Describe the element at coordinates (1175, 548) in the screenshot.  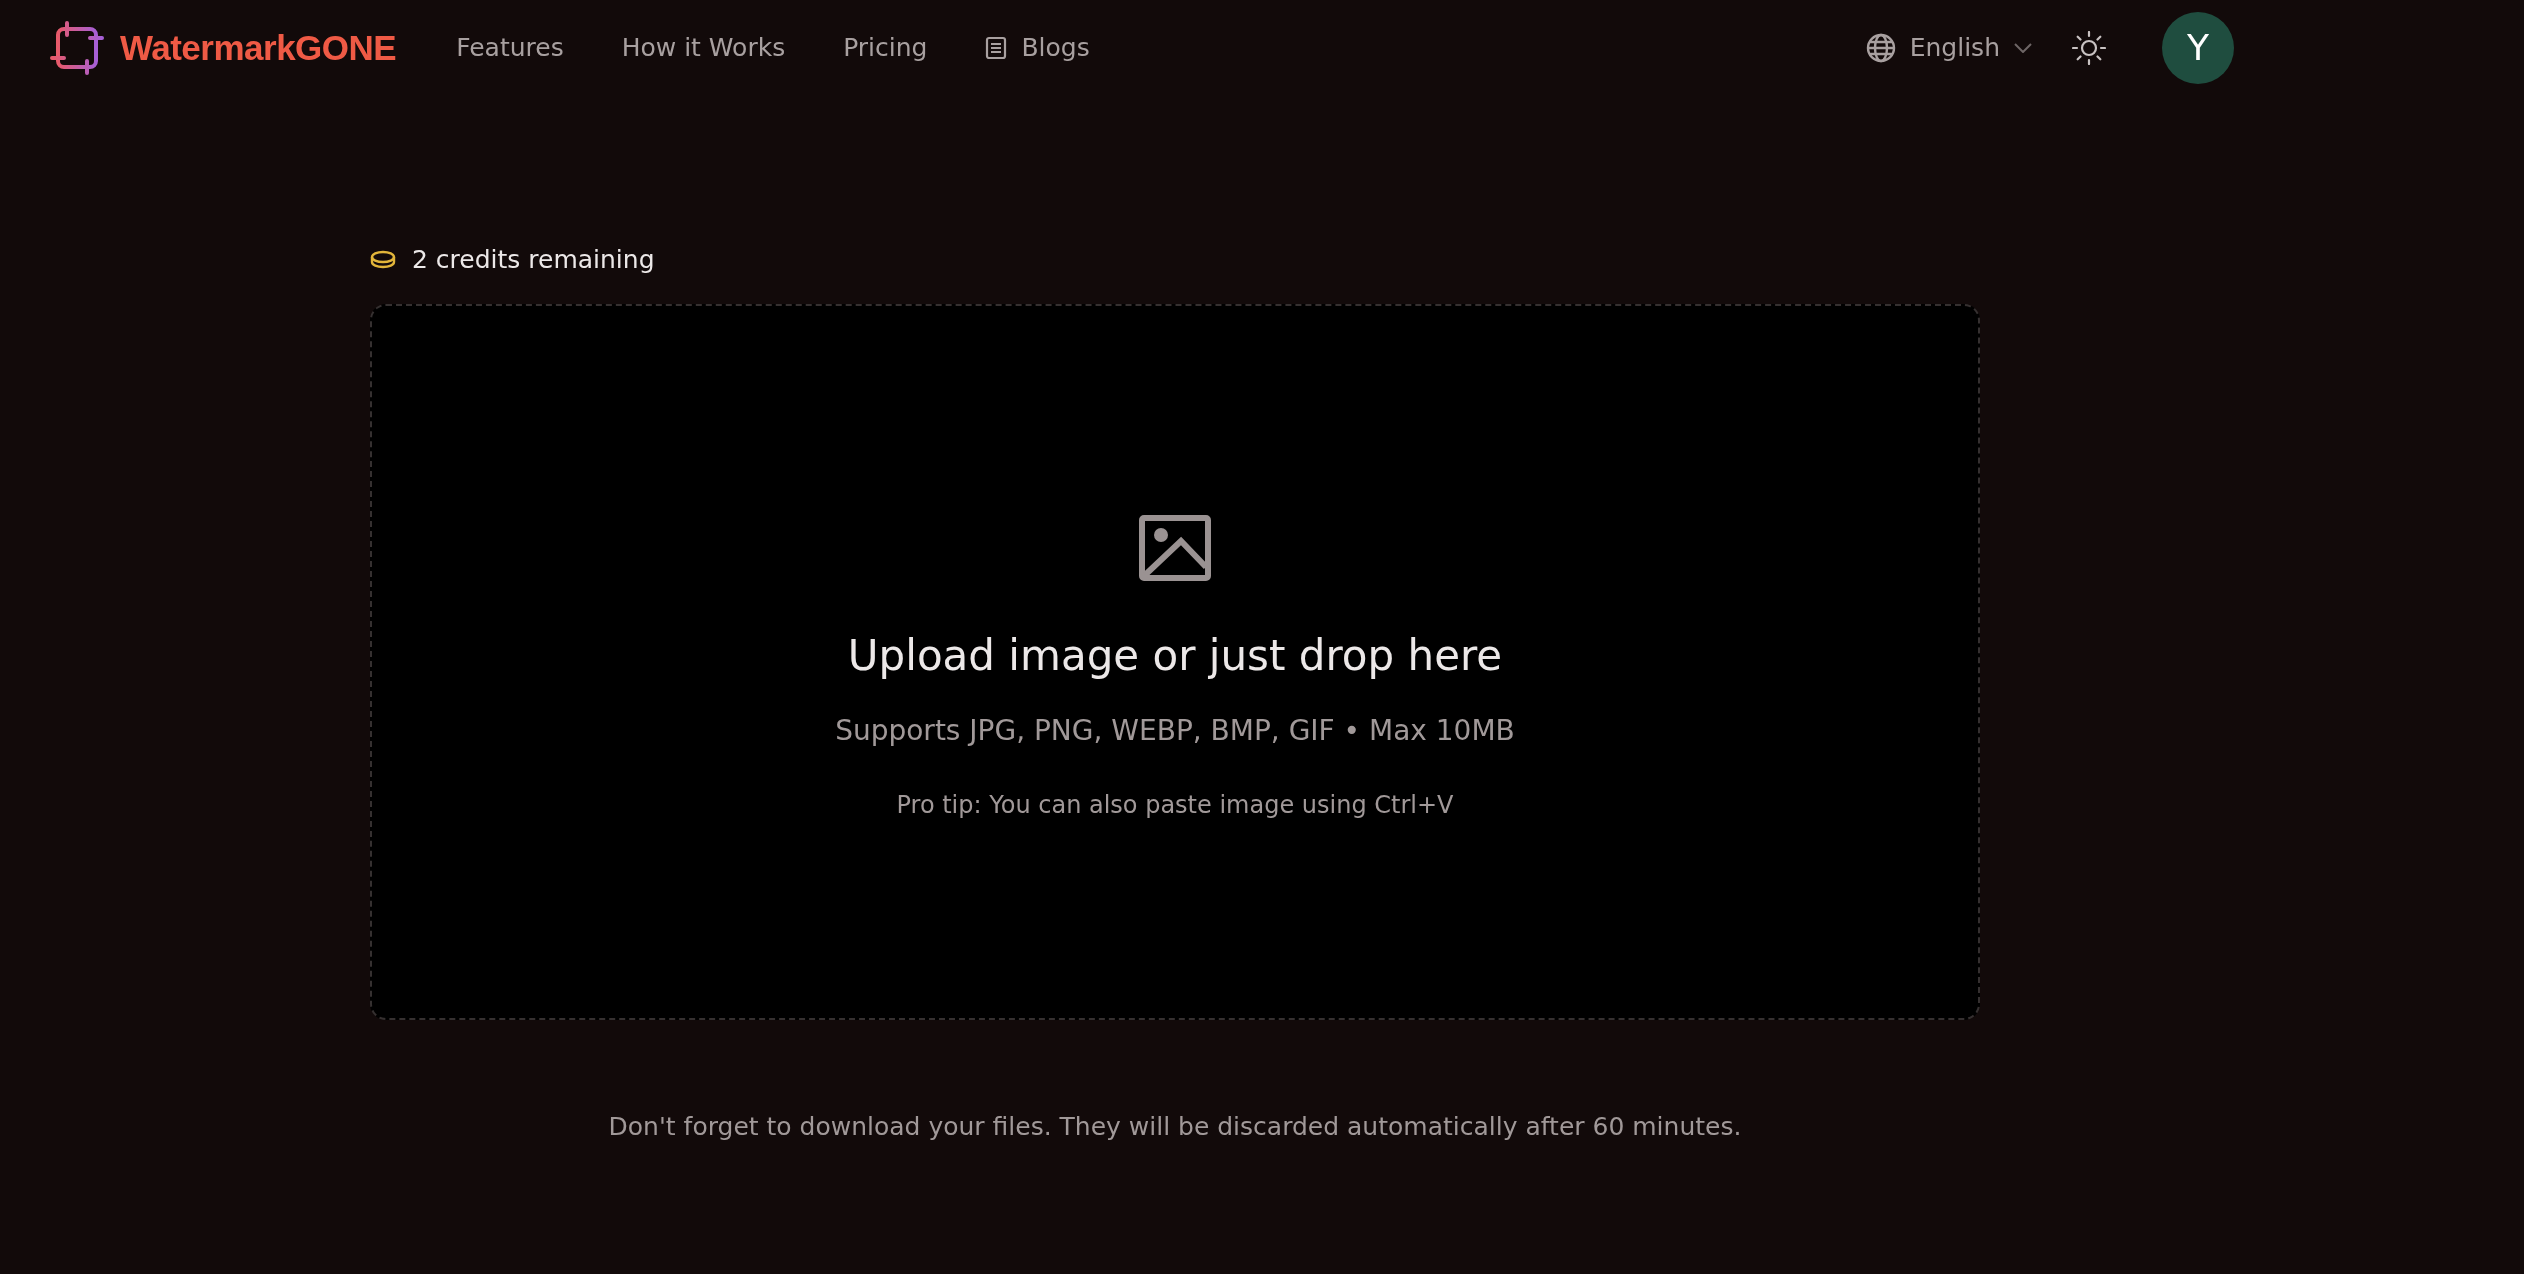
I see `image-icon` at that location.